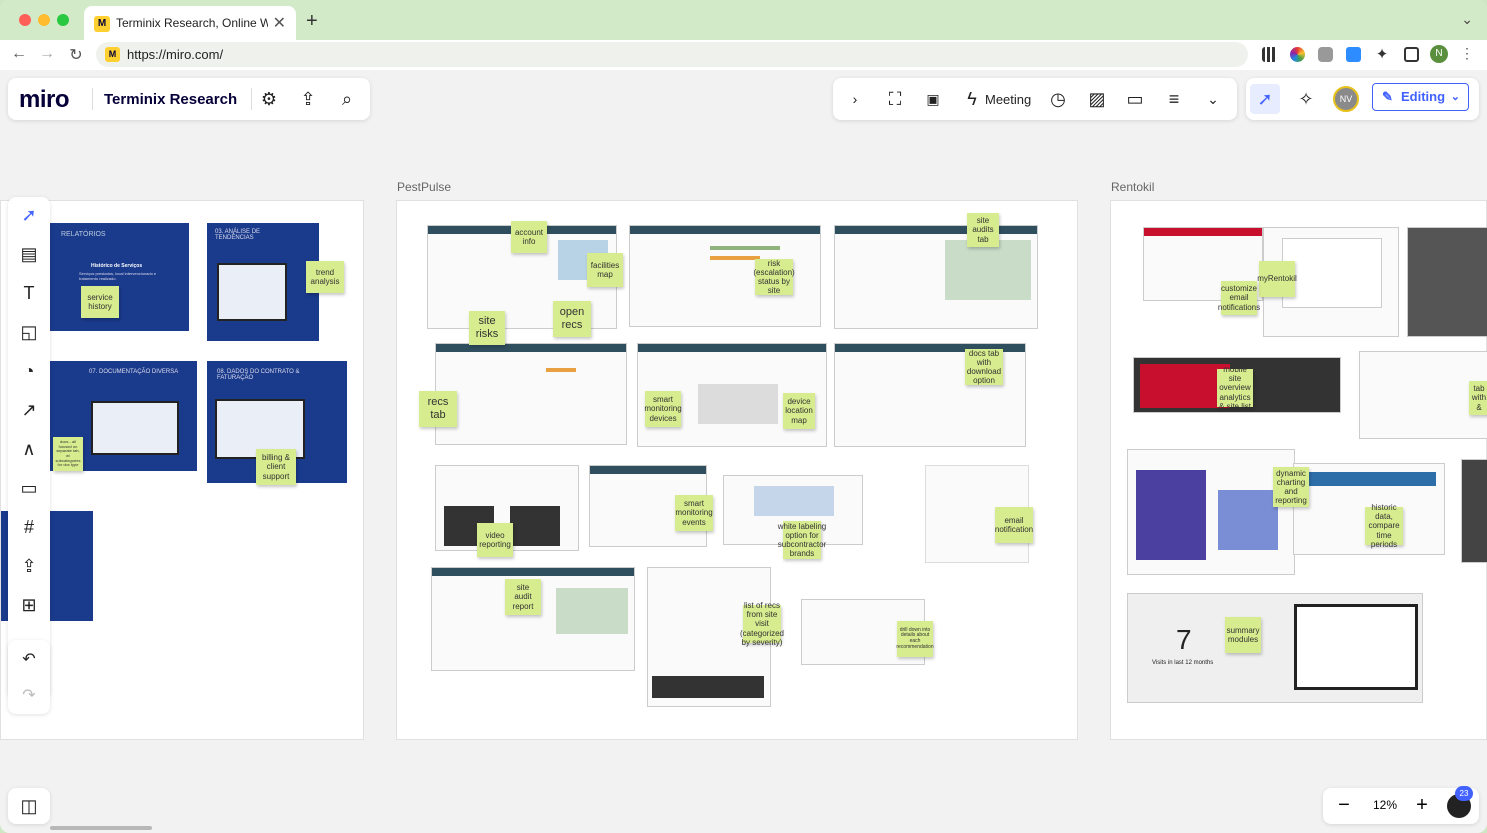  What do you see at coordinates (117, 266) in the screenshot?
I see `slide-historico-title: Histórico de Serviços` at bounding box center [117, 266].